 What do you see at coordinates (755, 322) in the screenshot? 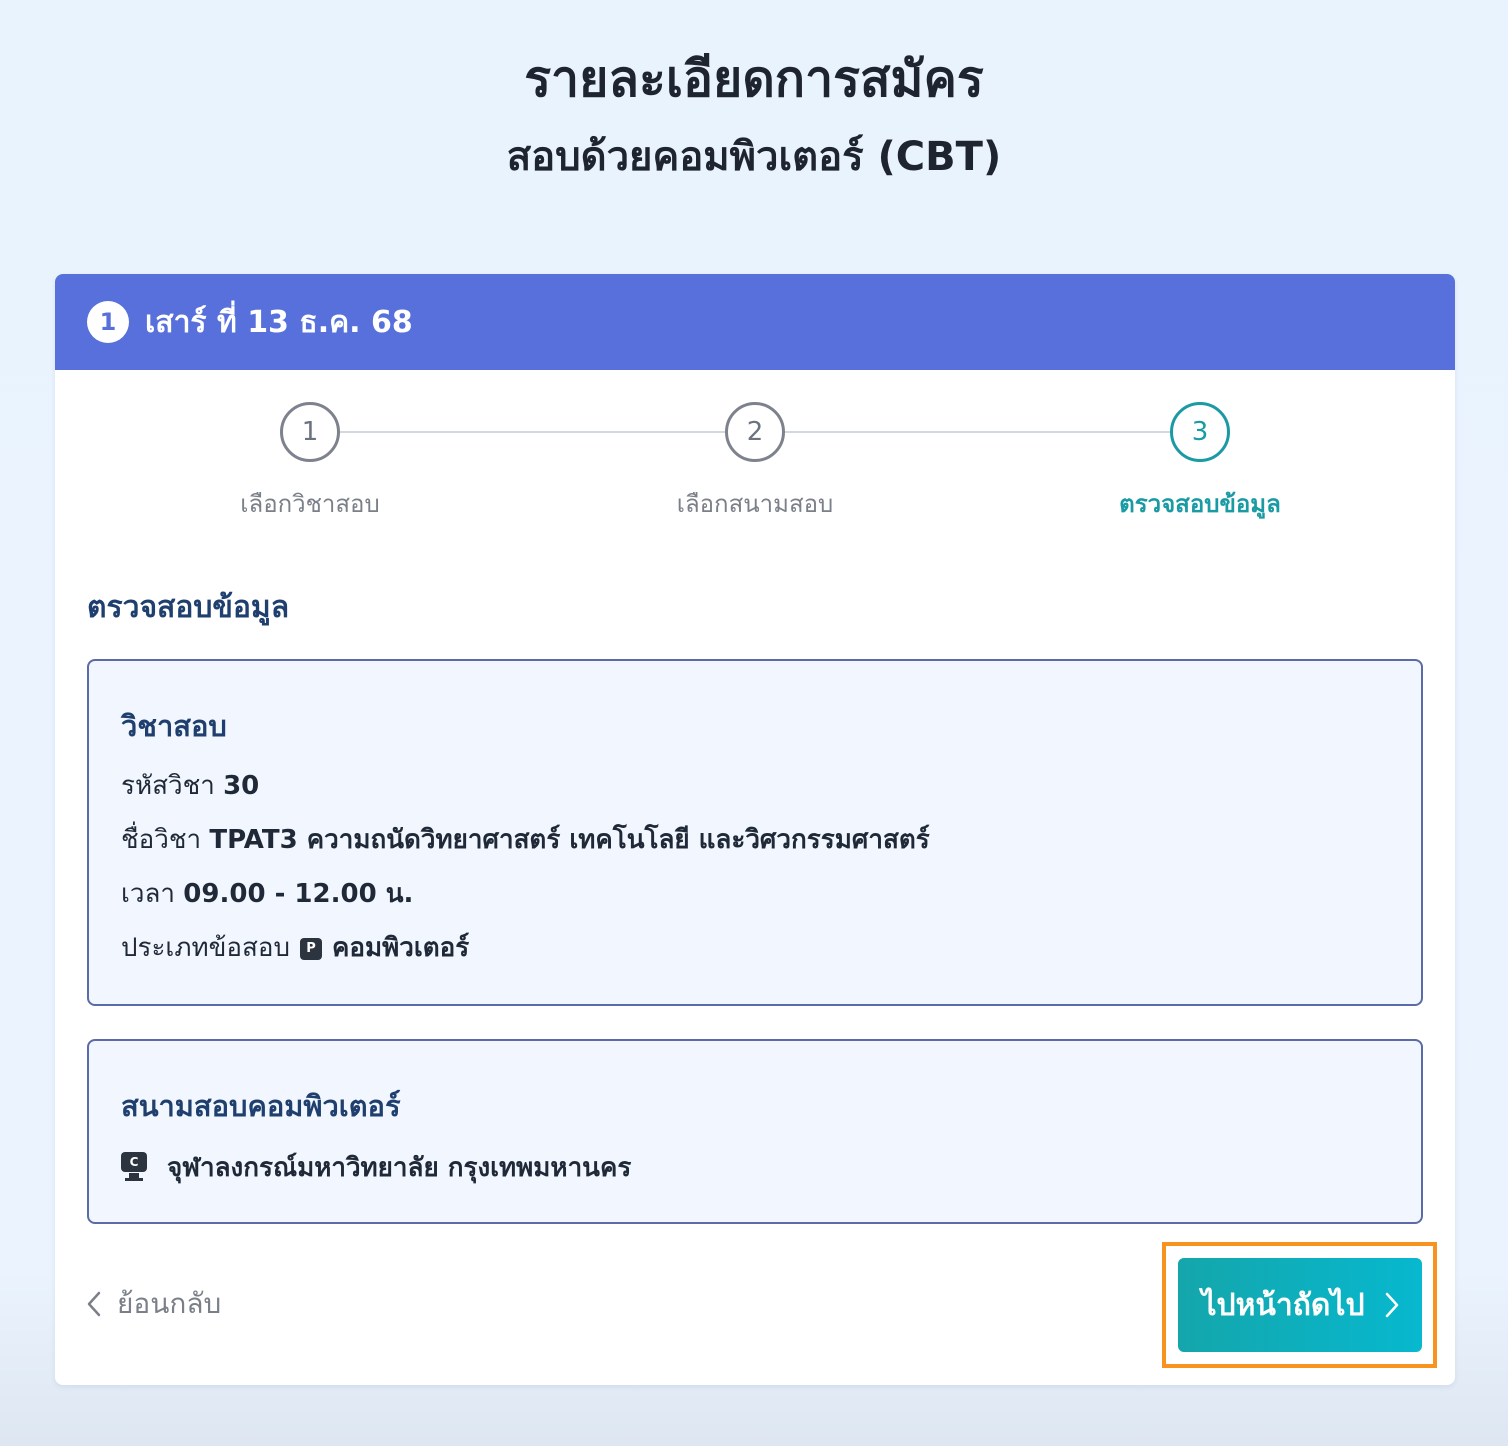
I see `card-header: 1 เสาร์ ที่ 13 ธ.ค. 68` at bounding box center [755, 322].